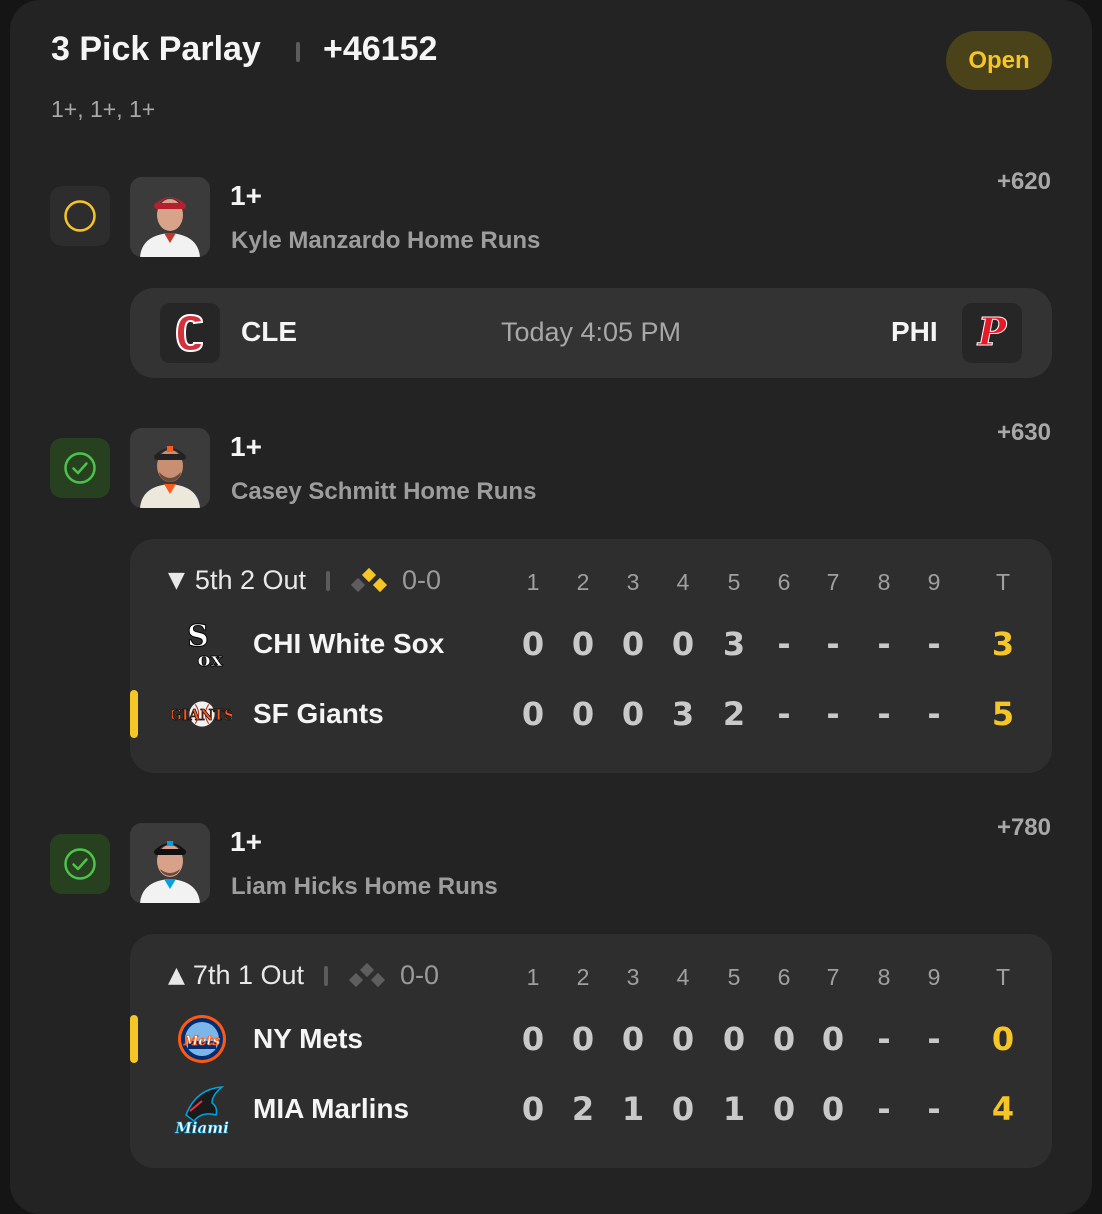  I want to click on inning-score: 1, so click(633, 1109).